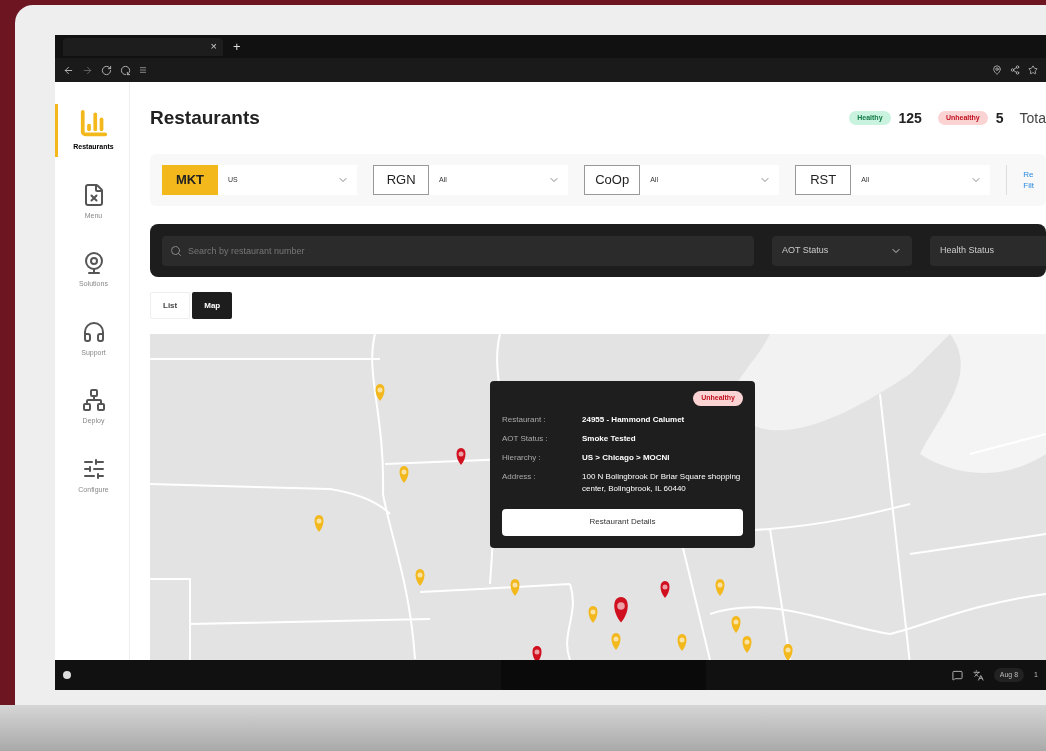 The image size is (1046, 751). Describe the element at coordinates (957, 675) in the screenshot. I see `chat-icon` at that location.